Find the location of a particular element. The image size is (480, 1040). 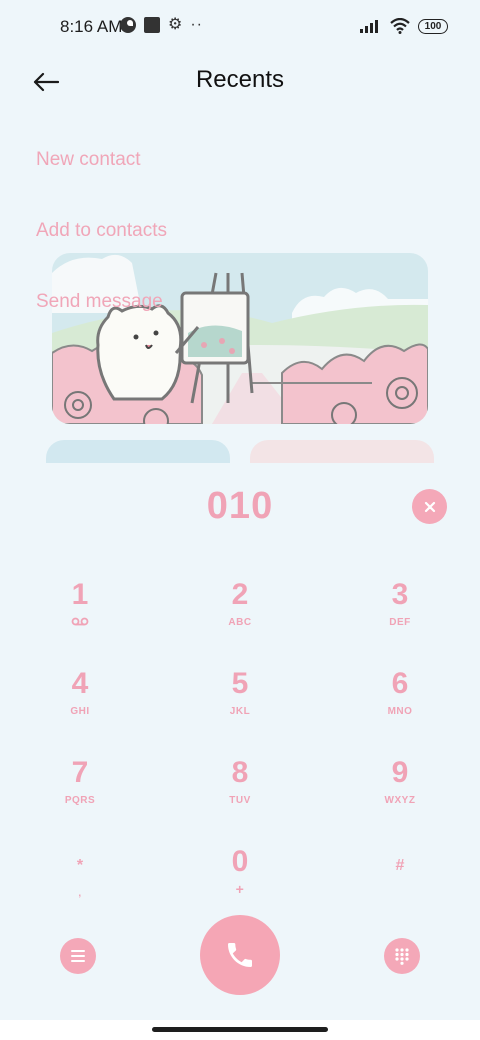

status-notification-icons: ⚙ ·· is located at coordinates (161, 25).